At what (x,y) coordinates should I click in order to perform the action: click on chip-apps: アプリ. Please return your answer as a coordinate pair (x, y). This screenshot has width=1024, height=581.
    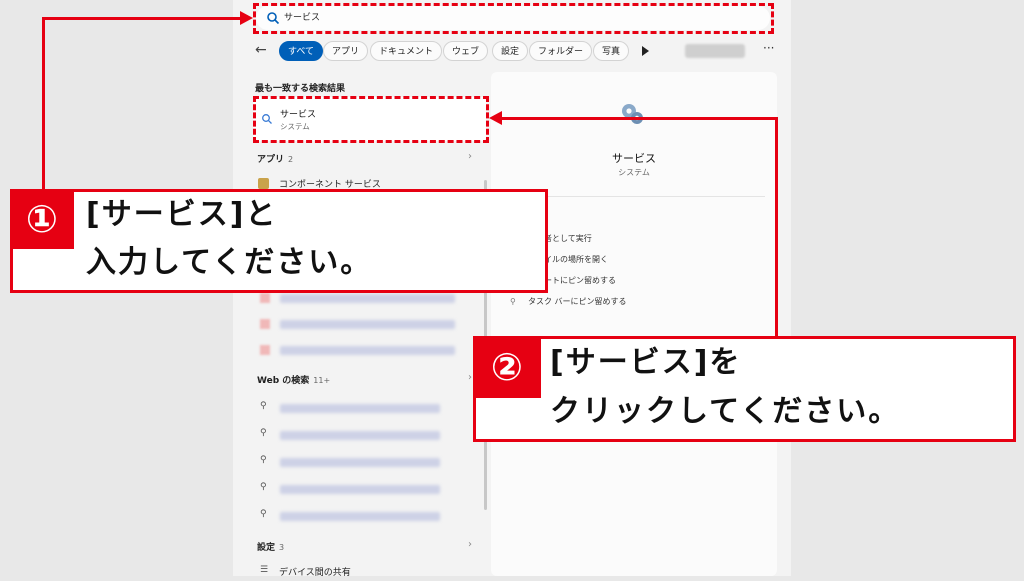
    Looking at the image, I should click on (346, 51).